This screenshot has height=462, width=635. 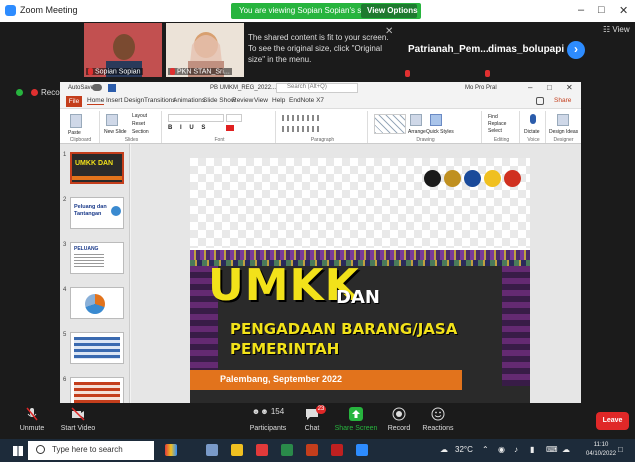 I want to click on tab-home: Home, so click(x=96, y=101).